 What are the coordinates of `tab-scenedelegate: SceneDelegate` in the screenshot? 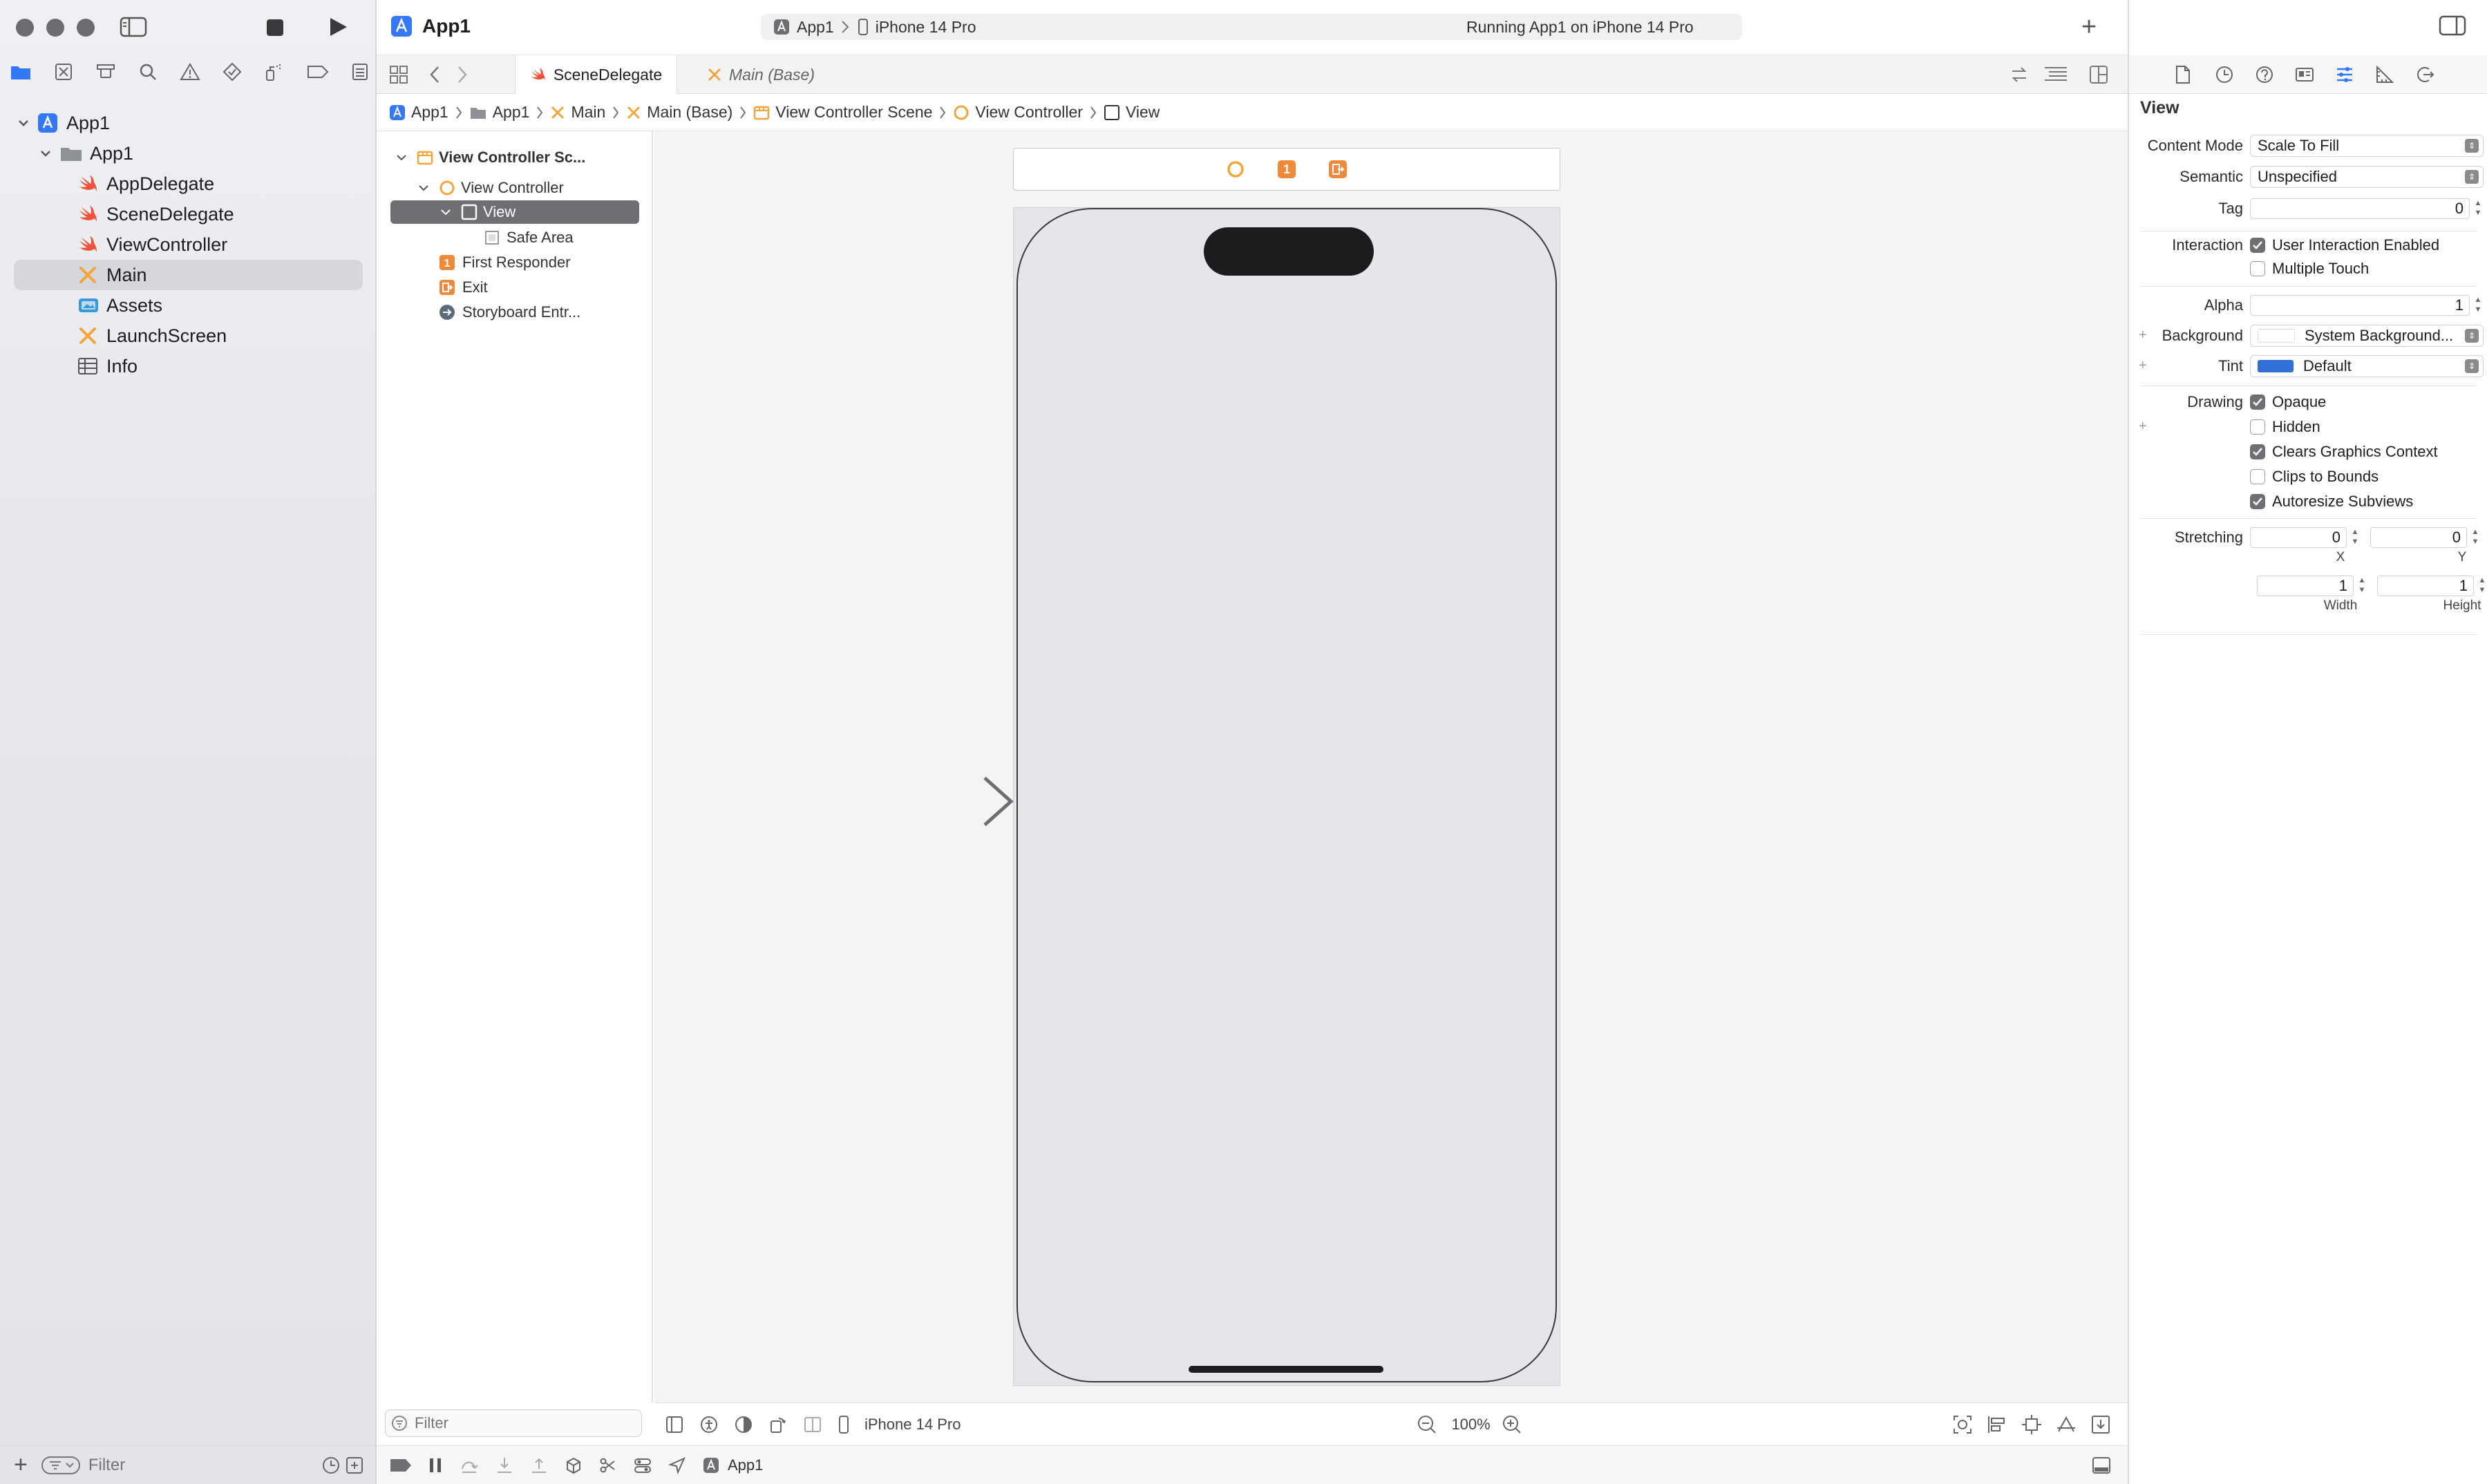 It's located at (596, 74).